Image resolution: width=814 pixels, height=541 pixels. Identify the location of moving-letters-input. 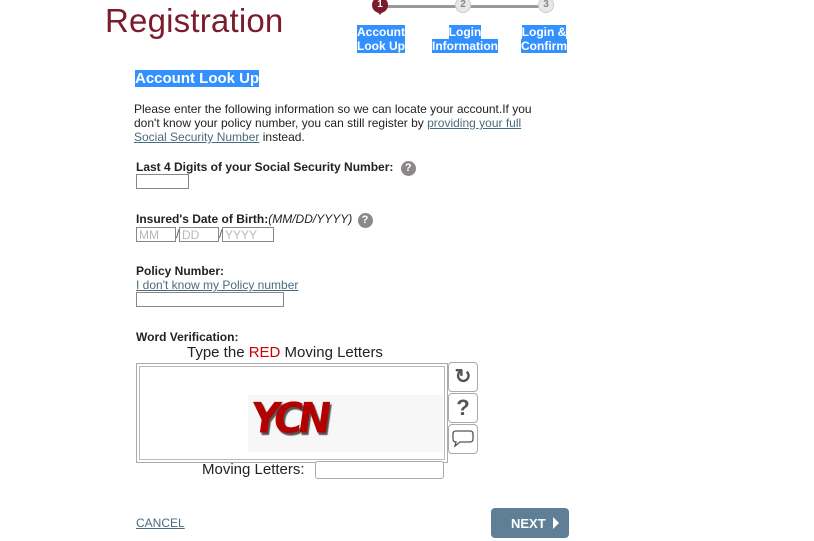
(379, 470).